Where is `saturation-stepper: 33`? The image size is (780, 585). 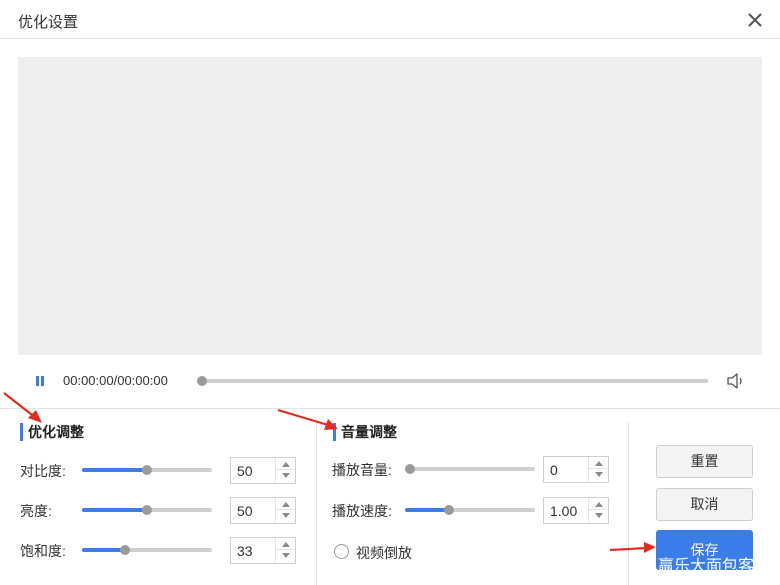
saturation-stepper: 33 is located at coordinates (263, 550).